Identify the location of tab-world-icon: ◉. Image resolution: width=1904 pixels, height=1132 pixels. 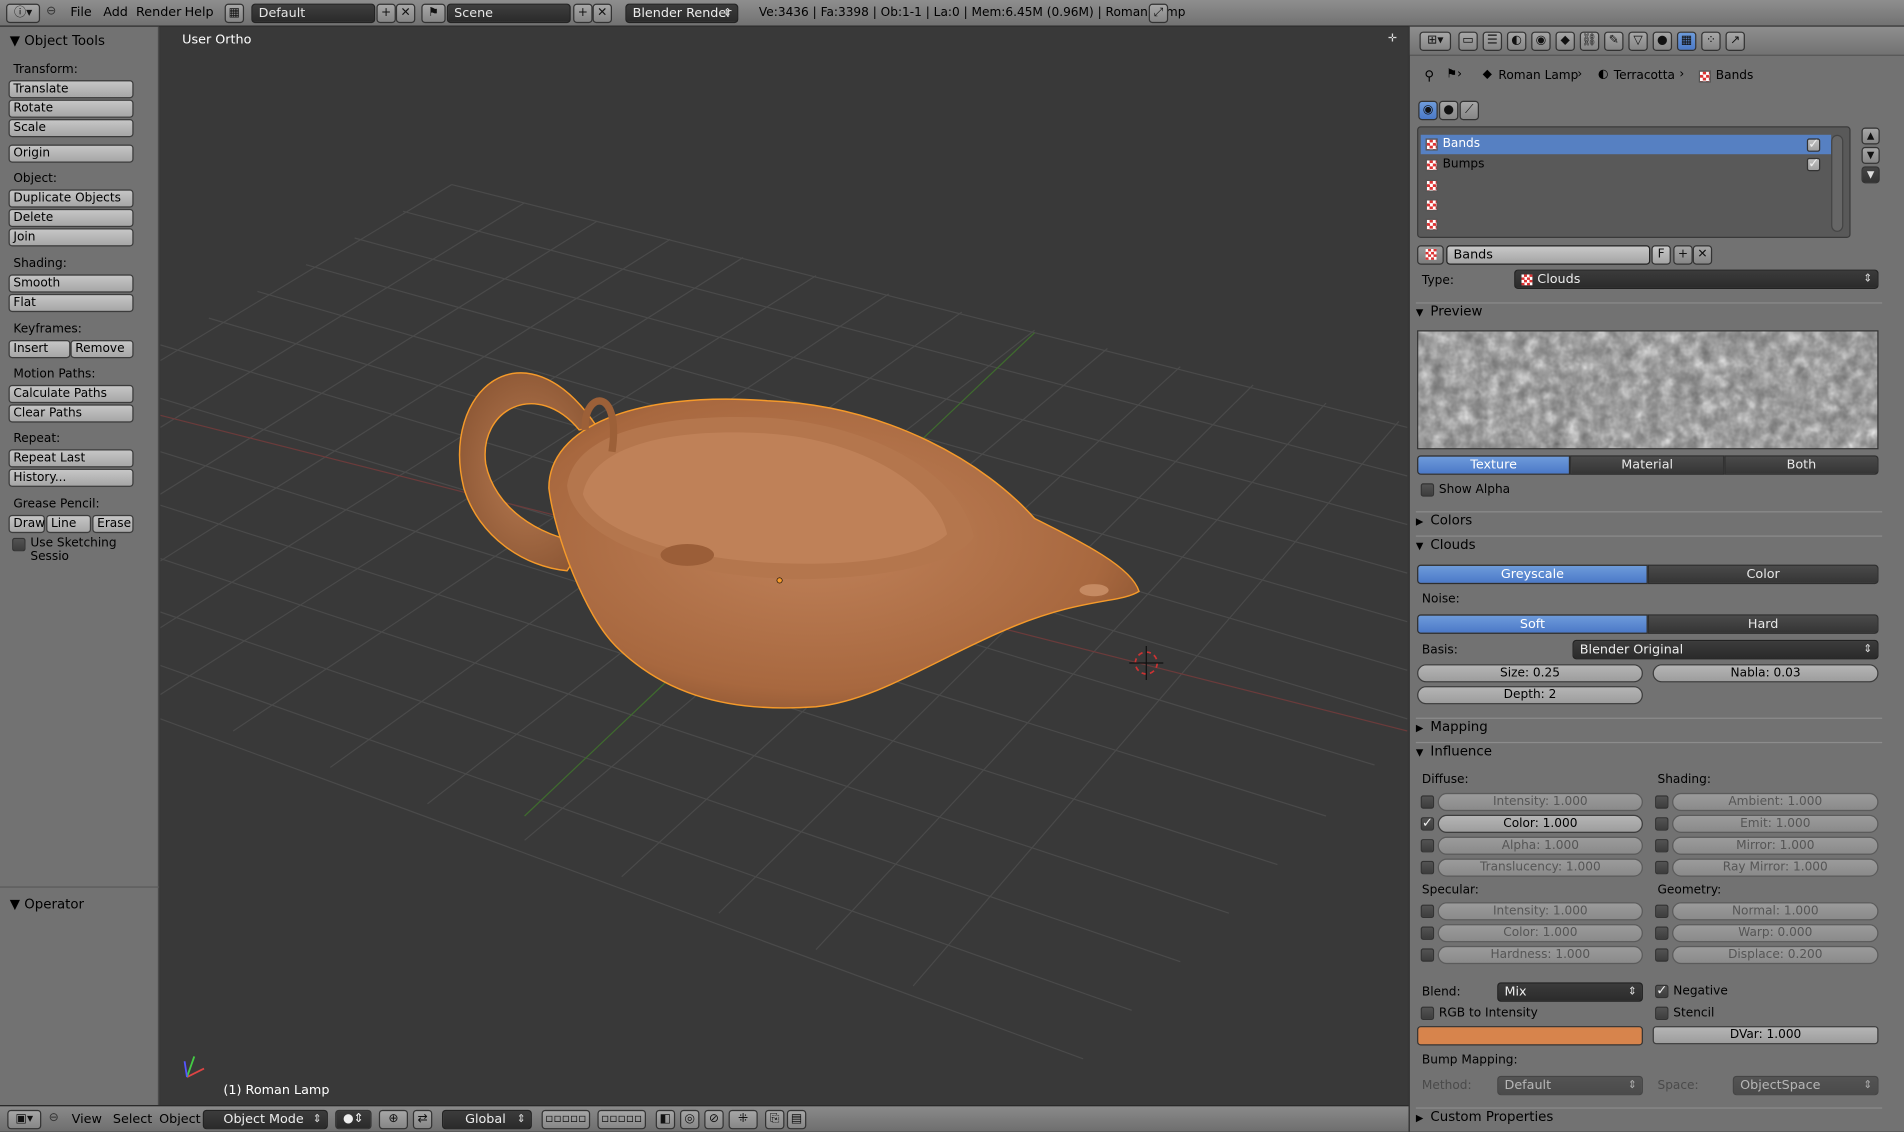
(1541, 41).